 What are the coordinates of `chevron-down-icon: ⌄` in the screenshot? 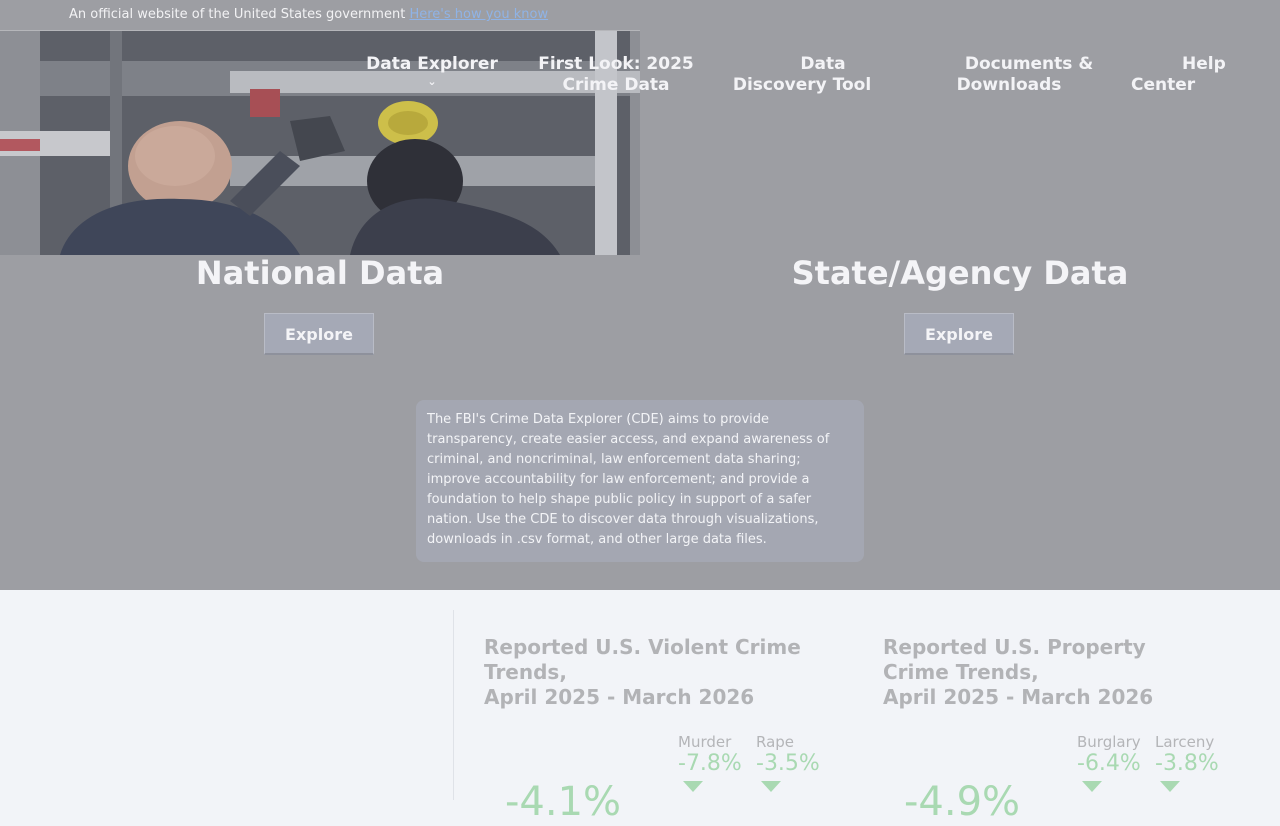 It's located at (432, 81).